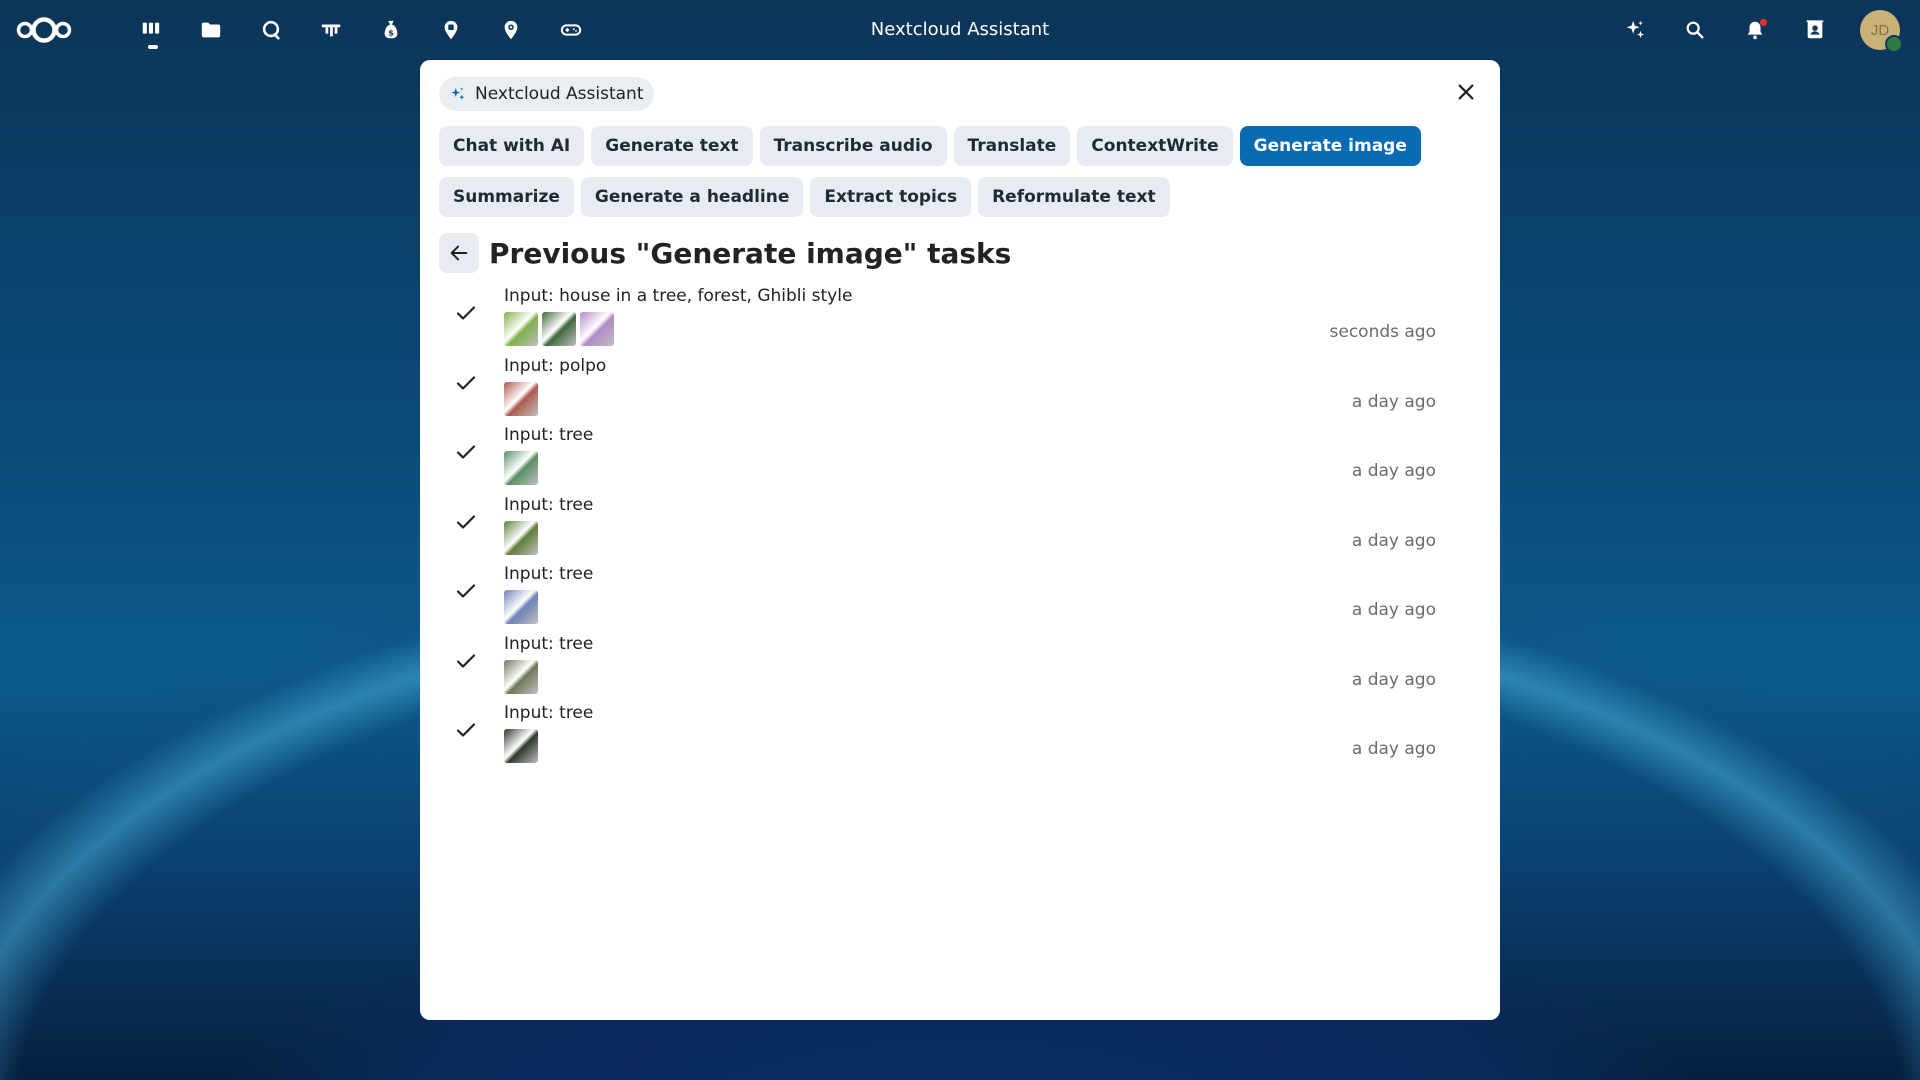 The image size is (1920, 1080). Describe the element at coordinates (1635, 30) in the screenshot. I see `assistant-sparkle-icon` at that location.